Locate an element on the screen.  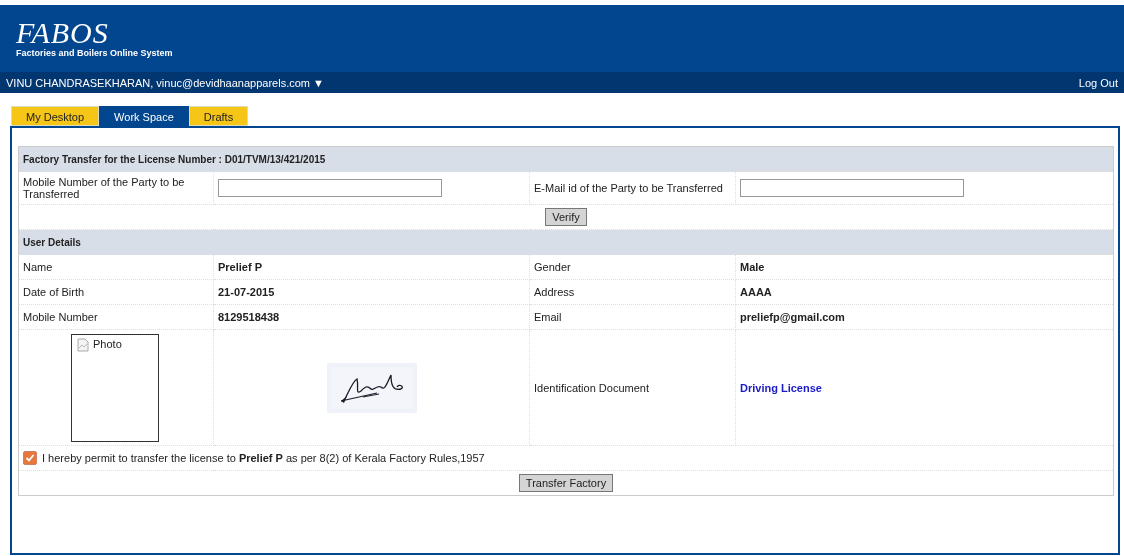
field-value: 8129518438 is located at coordinates (371, 317).